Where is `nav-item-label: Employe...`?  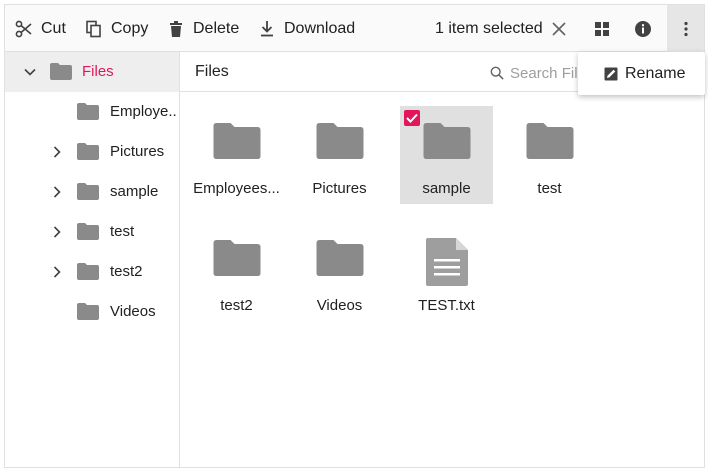 nav-item-label: Employe... is located at coordinates (144, 111).